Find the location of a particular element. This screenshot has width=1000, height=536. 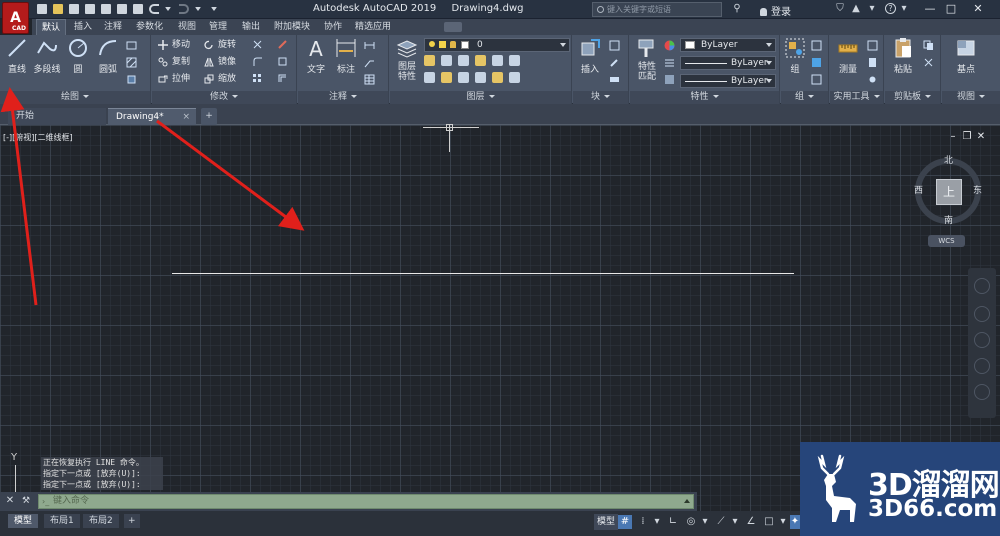

base-view-button: 基点 is located at coordinates (966, 57).